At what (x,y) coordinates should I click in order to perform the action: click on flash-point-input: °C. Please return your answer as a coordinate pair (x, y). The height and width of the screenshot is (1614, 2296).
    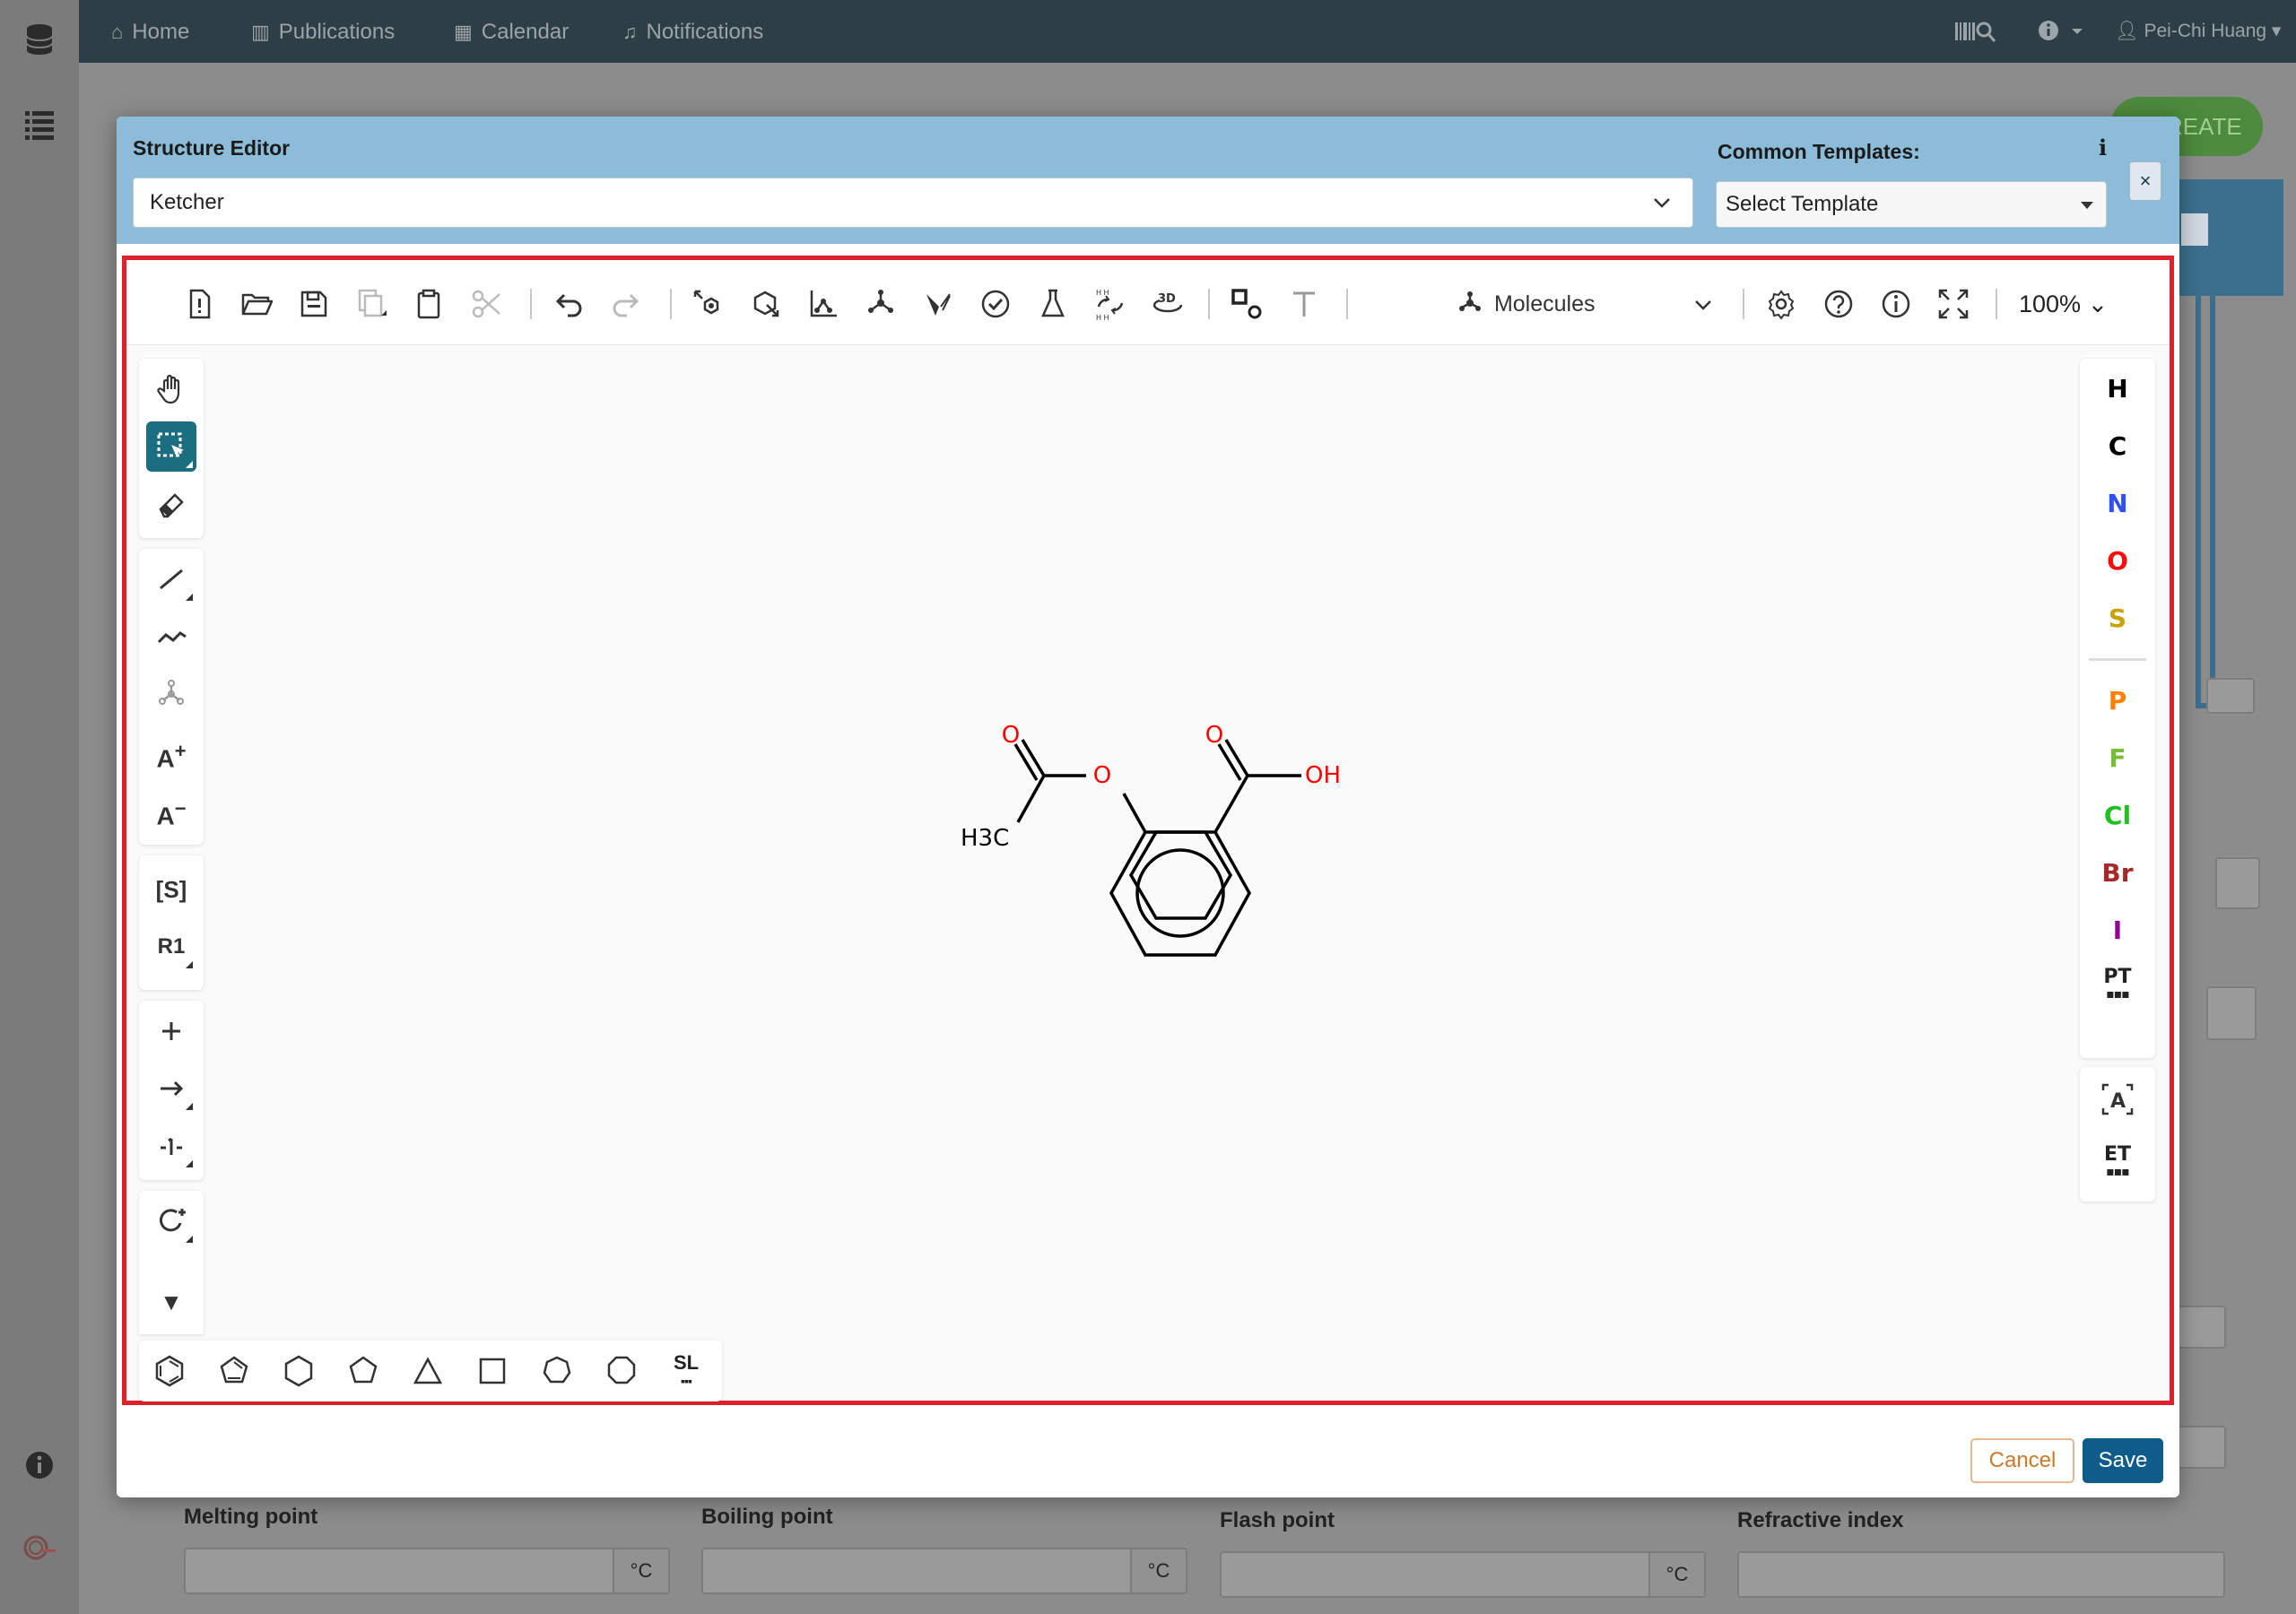
    Looking at the image, I should click on (1463, 1574).